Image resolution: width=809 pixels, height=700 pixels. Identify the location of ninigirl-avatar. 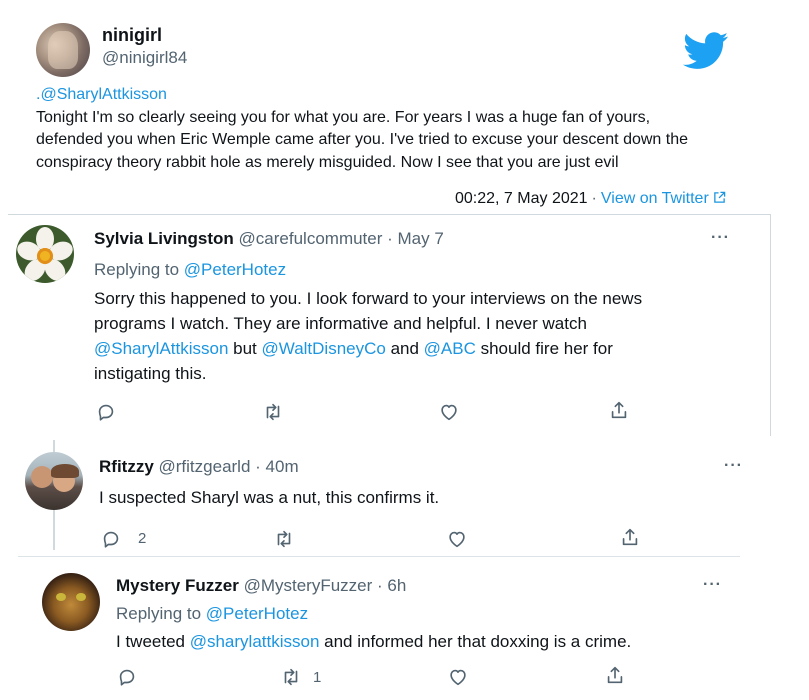
(63, 50).